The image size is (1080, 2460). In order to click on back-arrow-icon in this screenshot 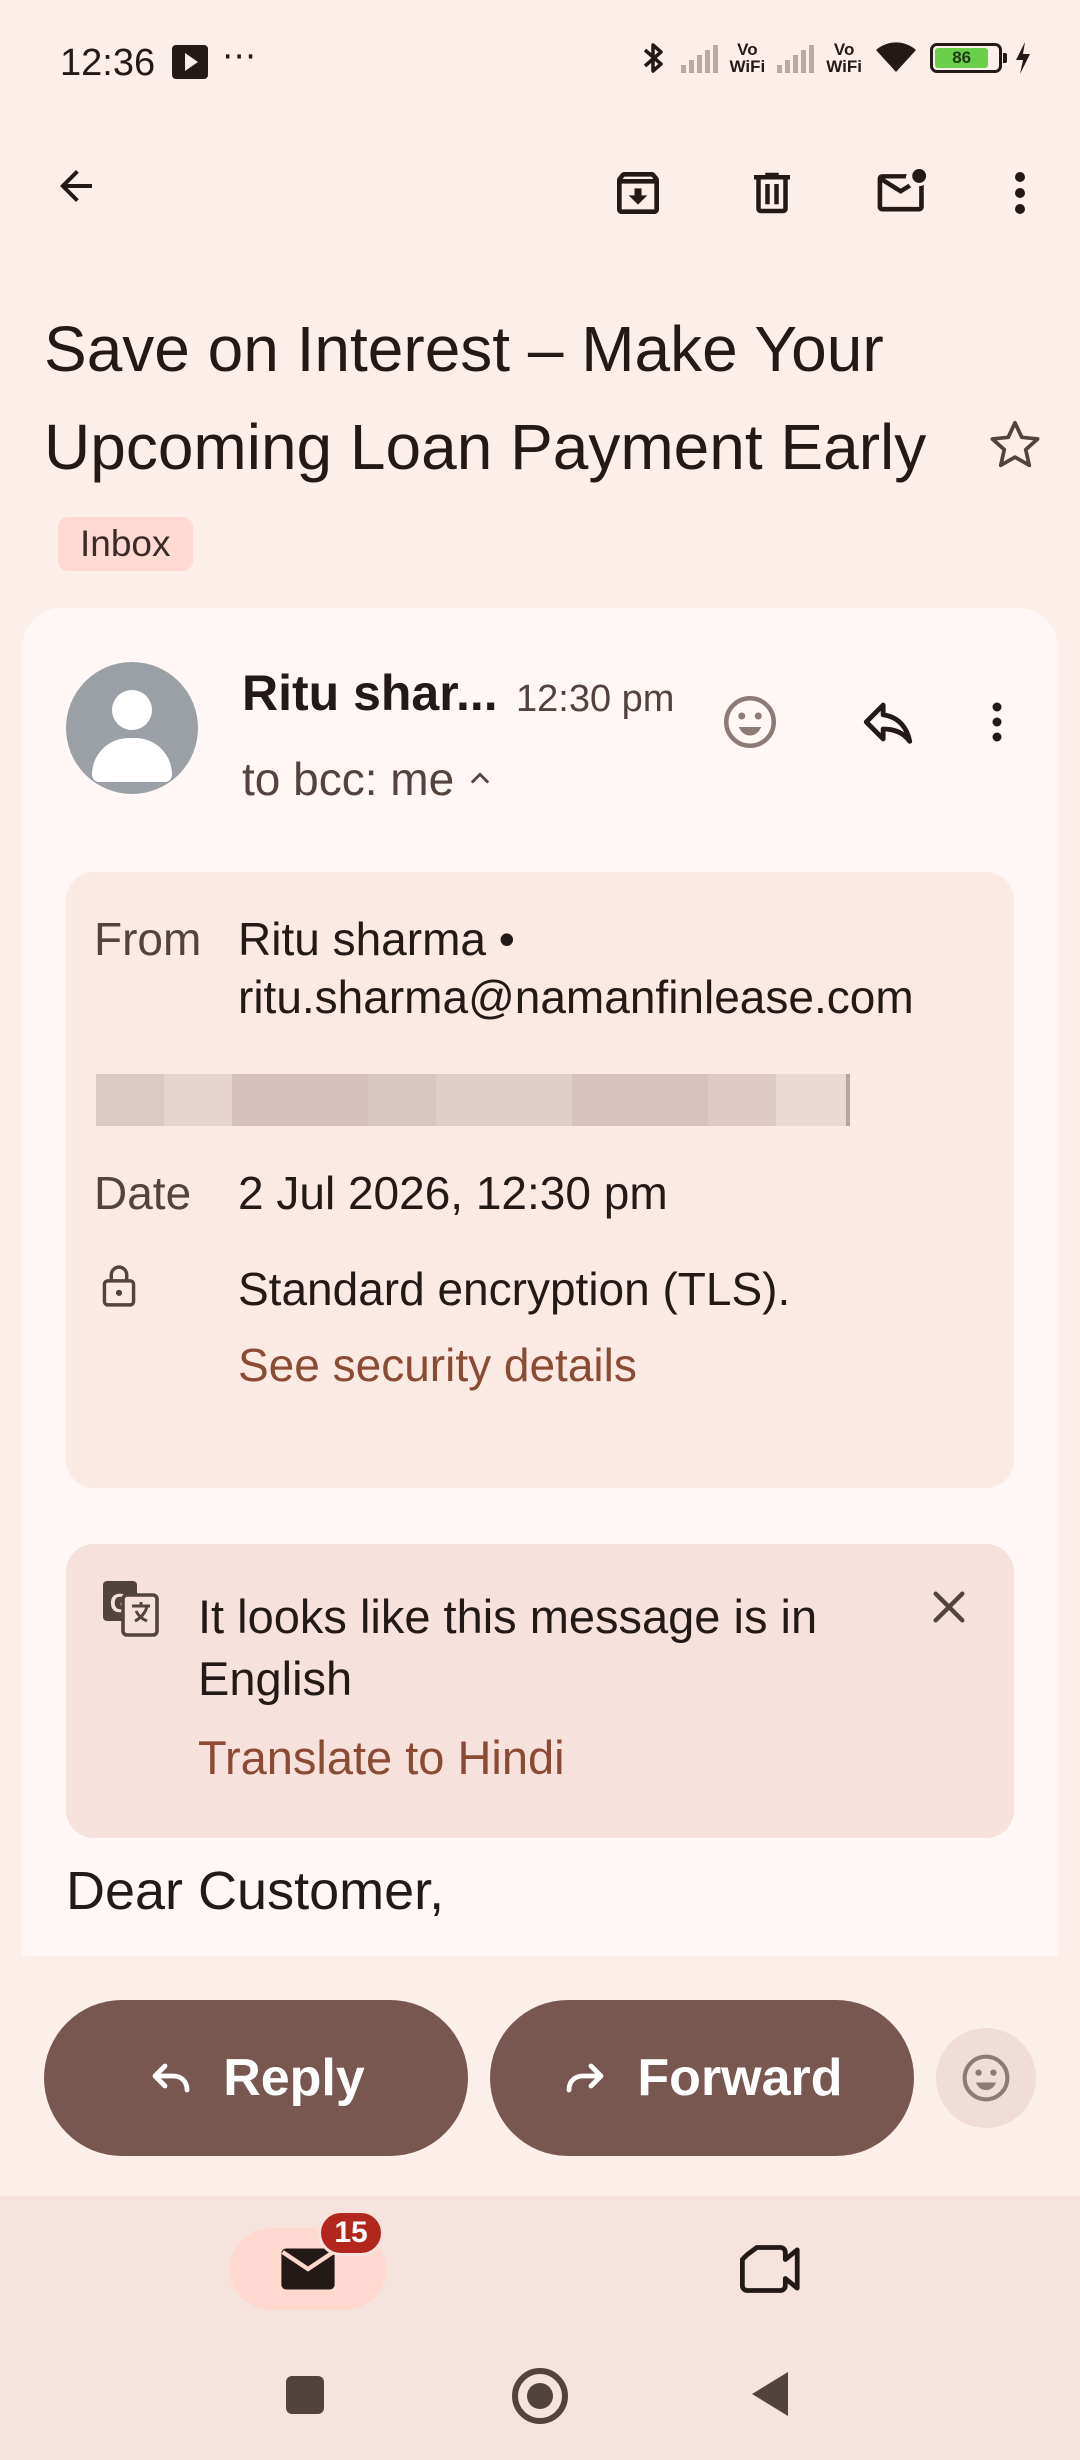, I will do `click(76, 186)`.